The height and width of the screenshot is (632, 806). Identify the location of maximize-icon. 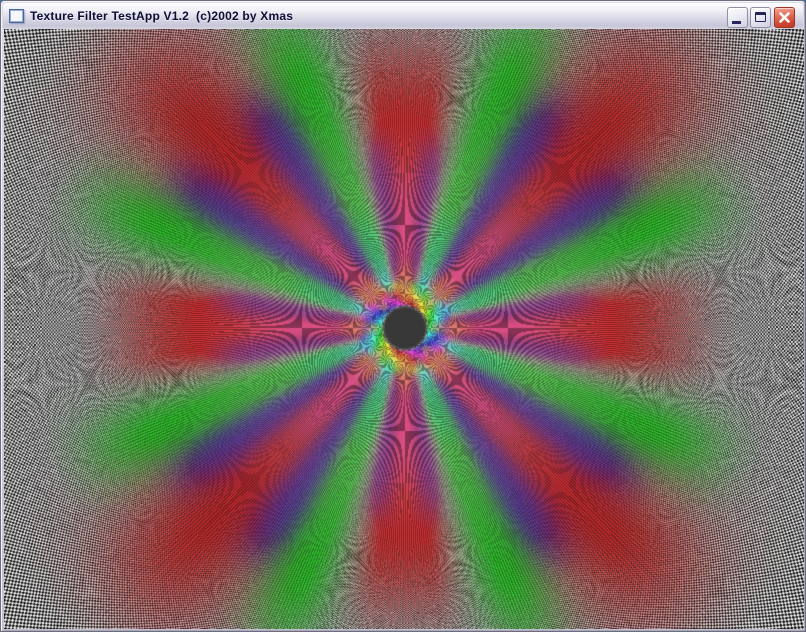
(760, 17).